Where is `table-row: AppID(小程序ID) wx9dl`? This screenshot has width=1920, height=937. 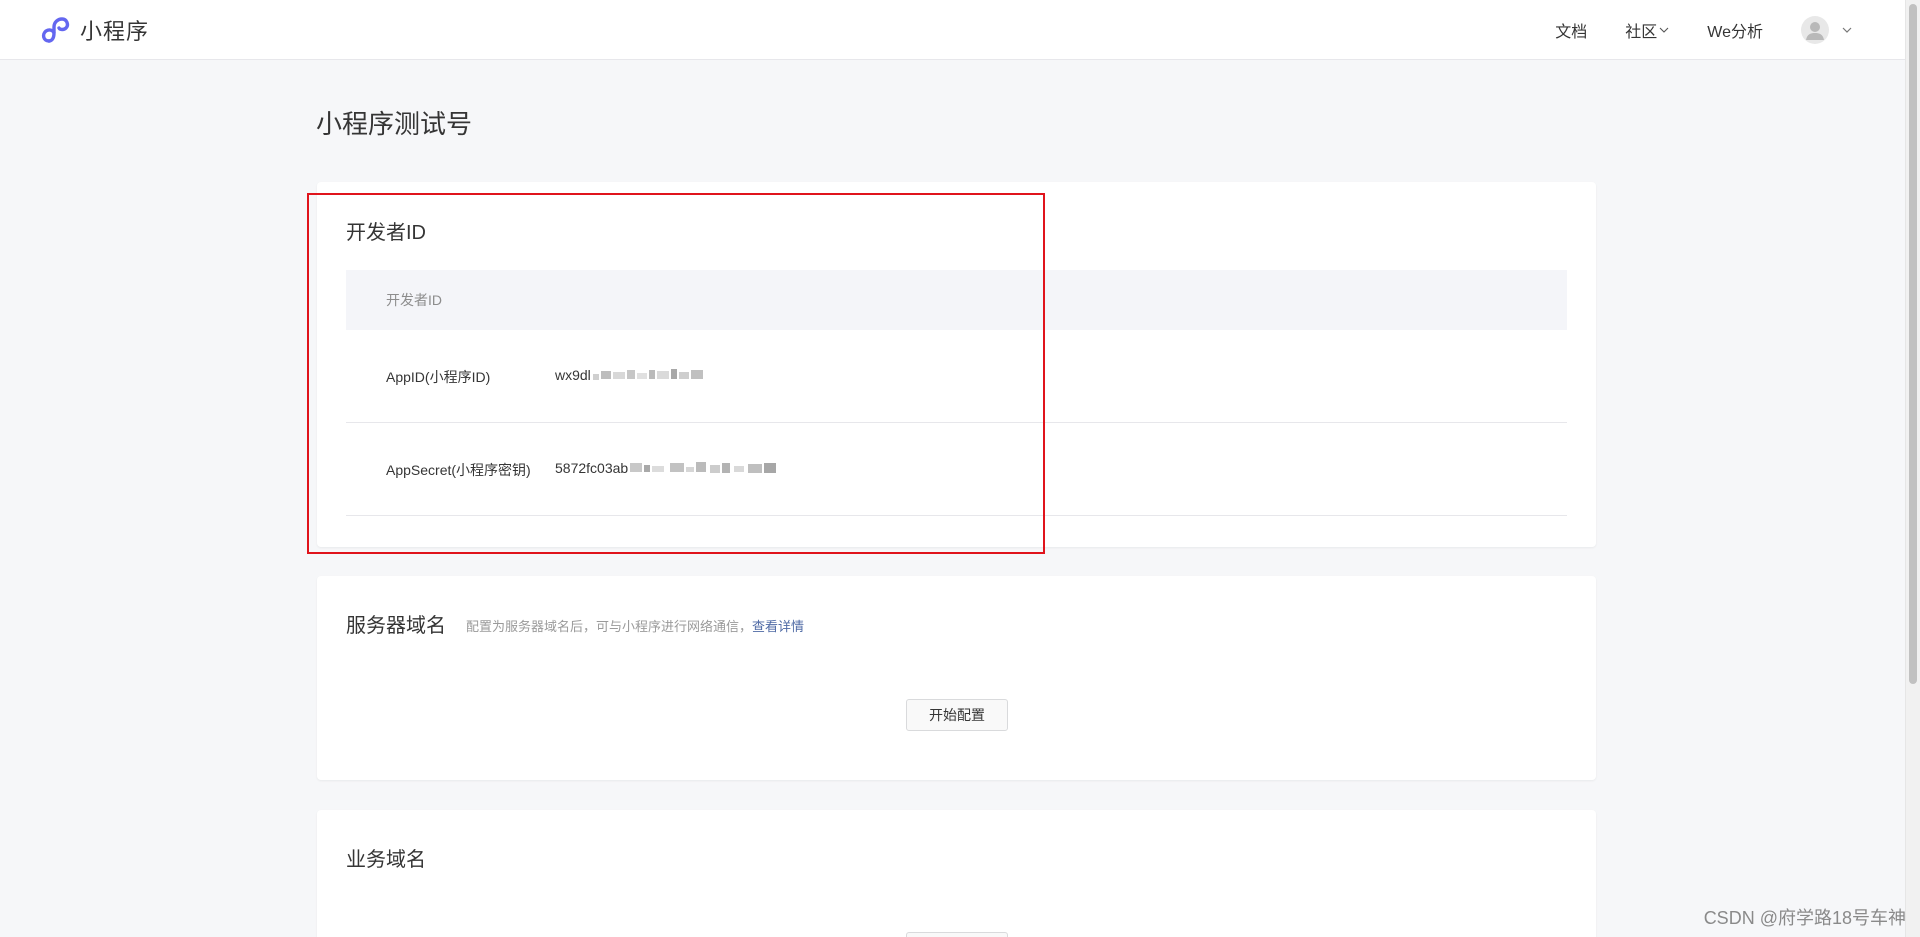 table-row: AppID(小程序ID) wx9dl is located at coordinates (956, 376).